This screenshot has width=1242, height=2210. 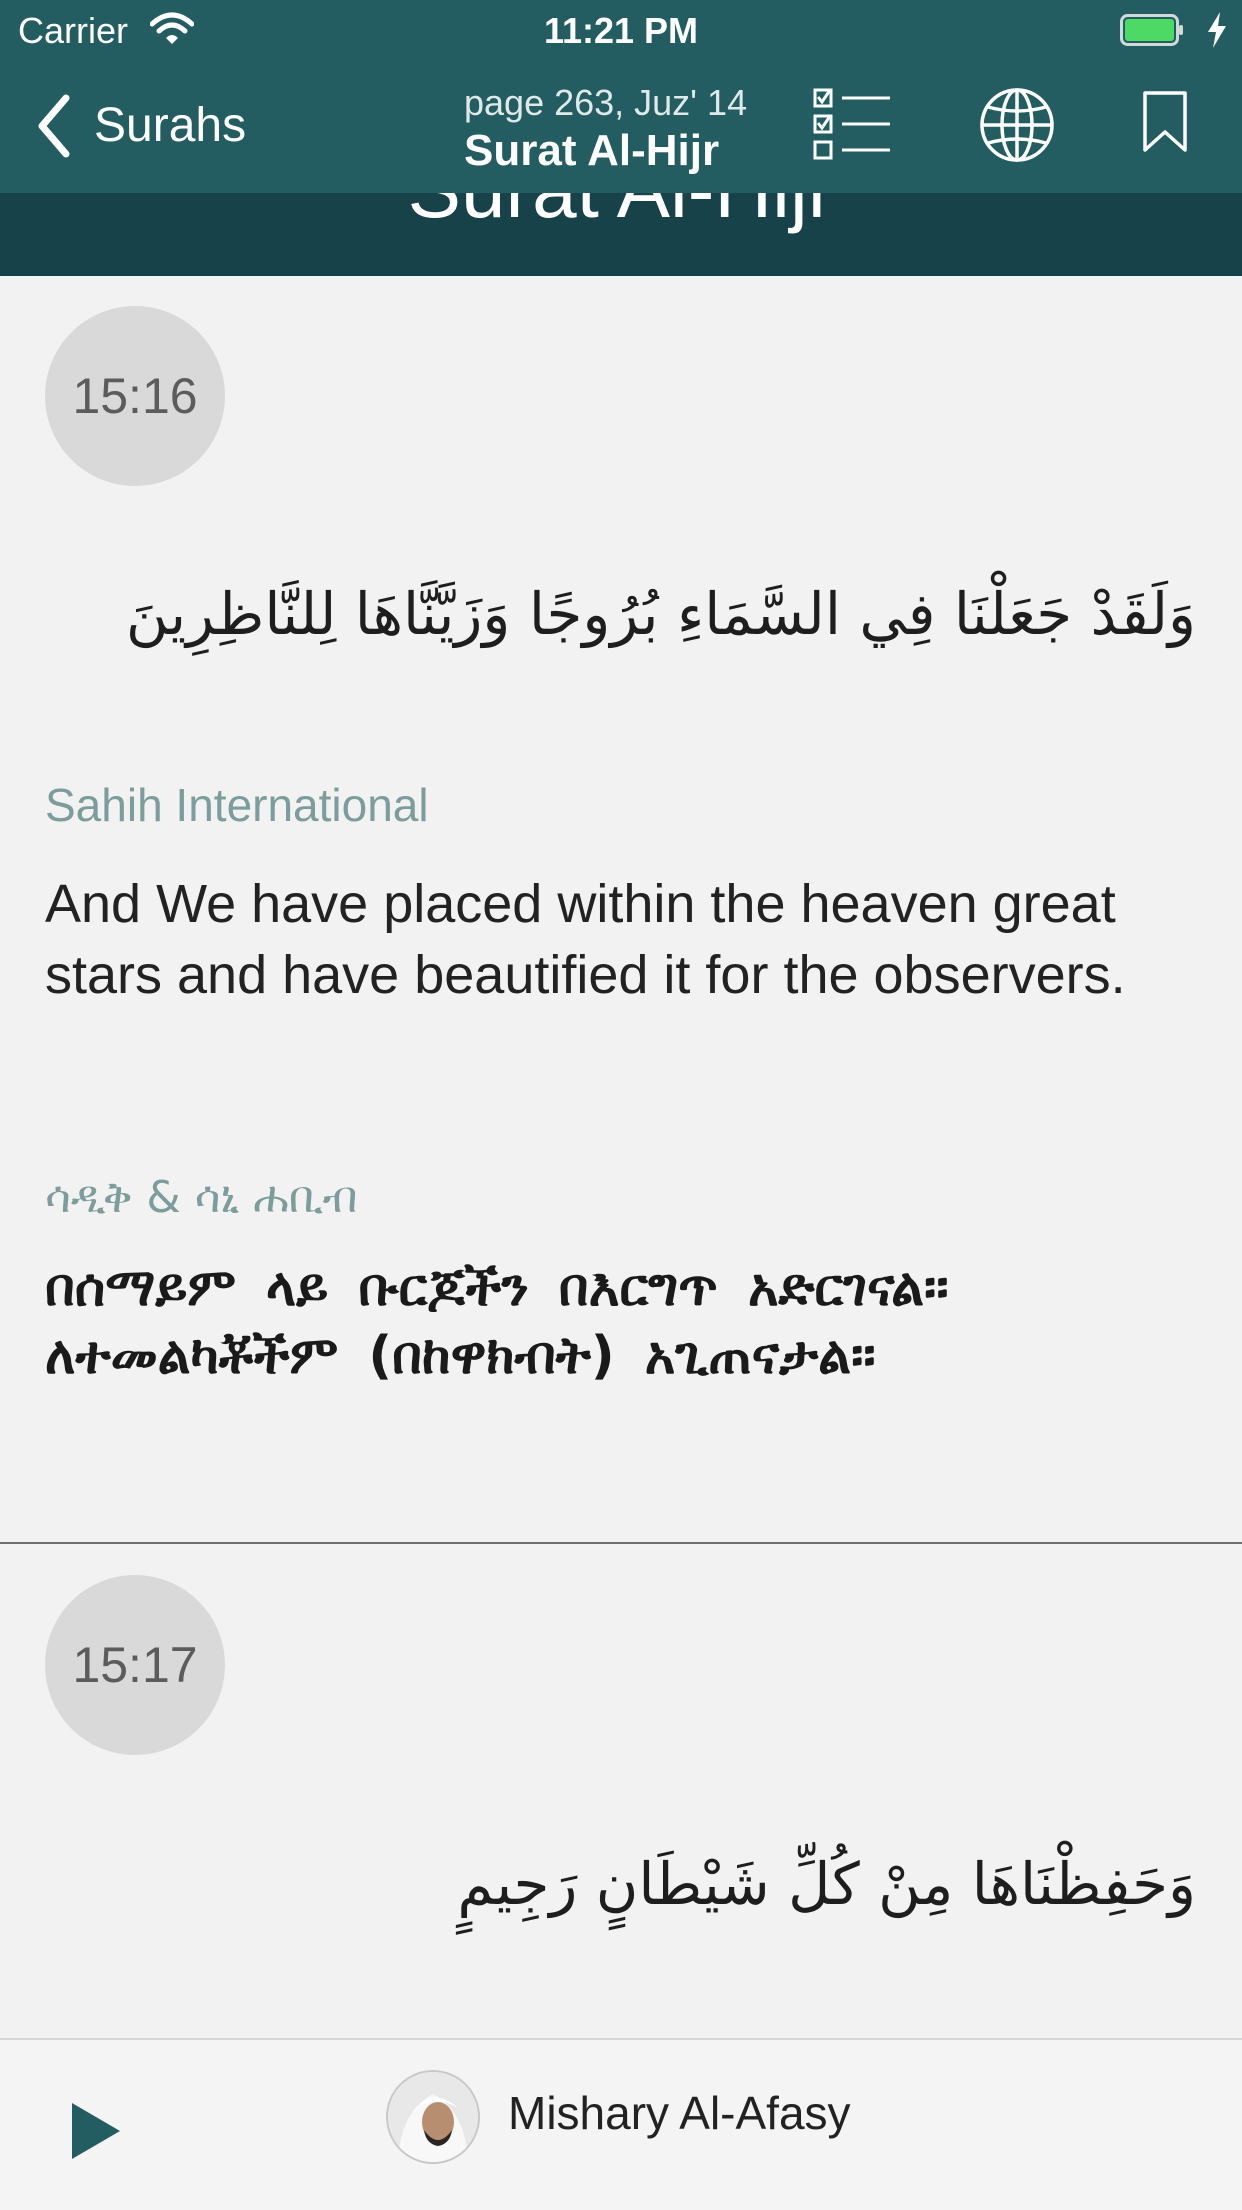 I want to click on verse-number-badge: 15:17, so click(x=135, y=1665).